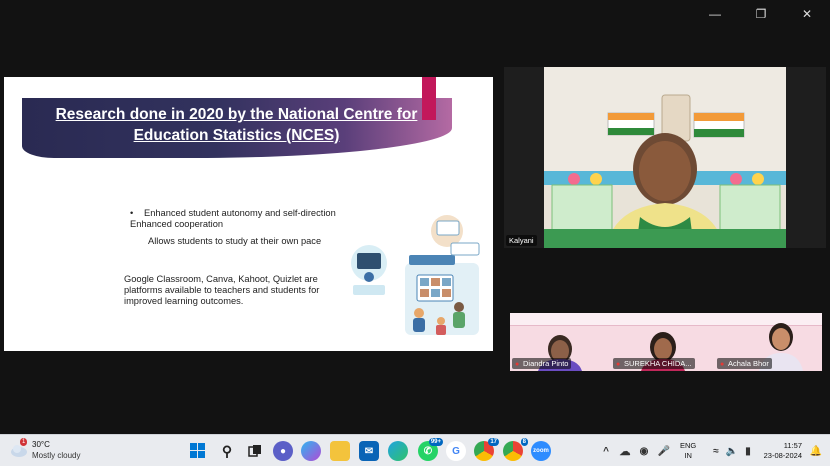 This screenshot has width=830, height=466. I want to click on speaker-camera-frame, so click(665, 157).